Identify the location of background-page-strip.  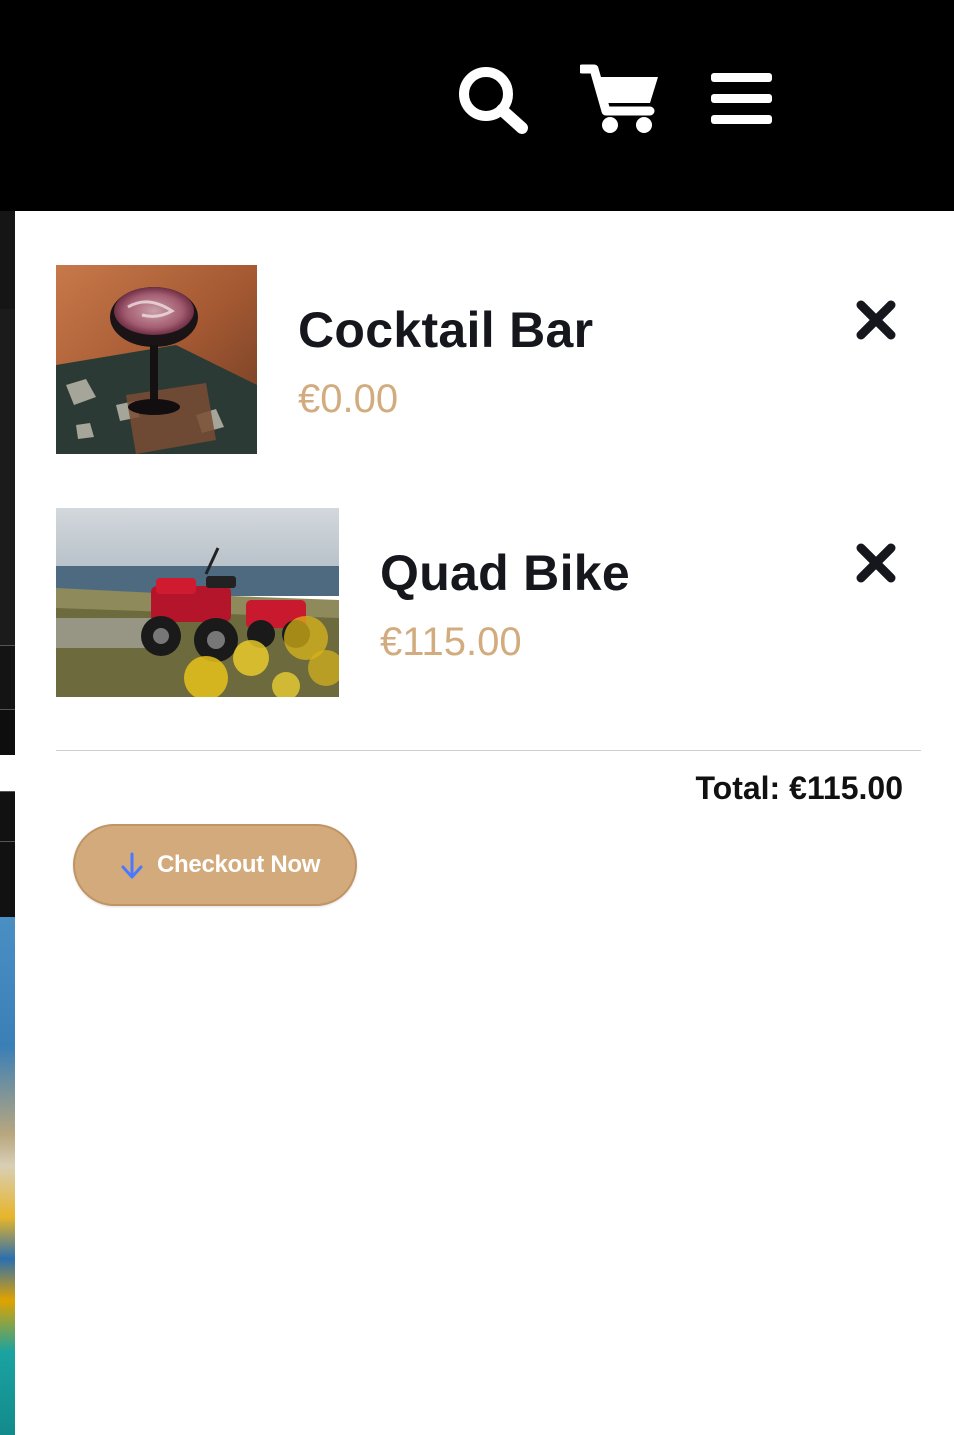
(7, 823).